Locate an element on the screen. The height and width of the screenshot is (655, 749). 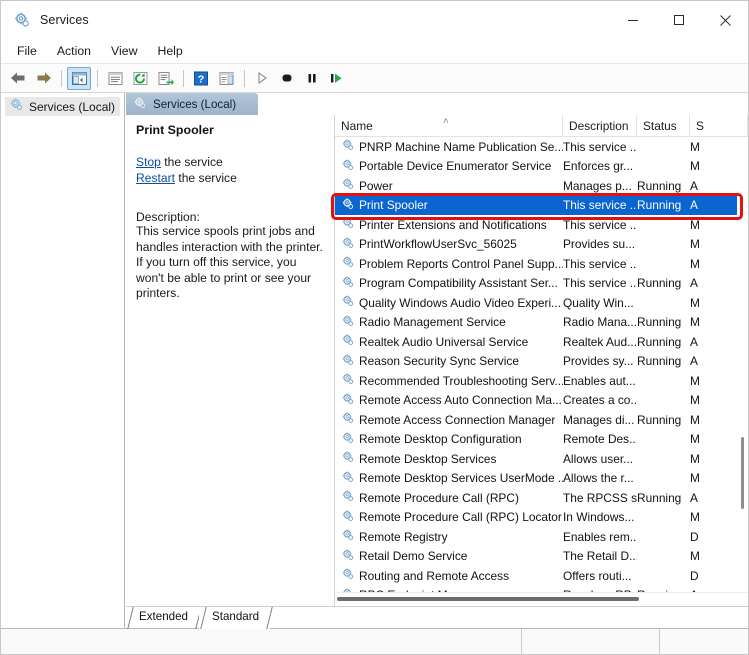
service-name-label: Print Spooler is located at coordinates (393, 205).